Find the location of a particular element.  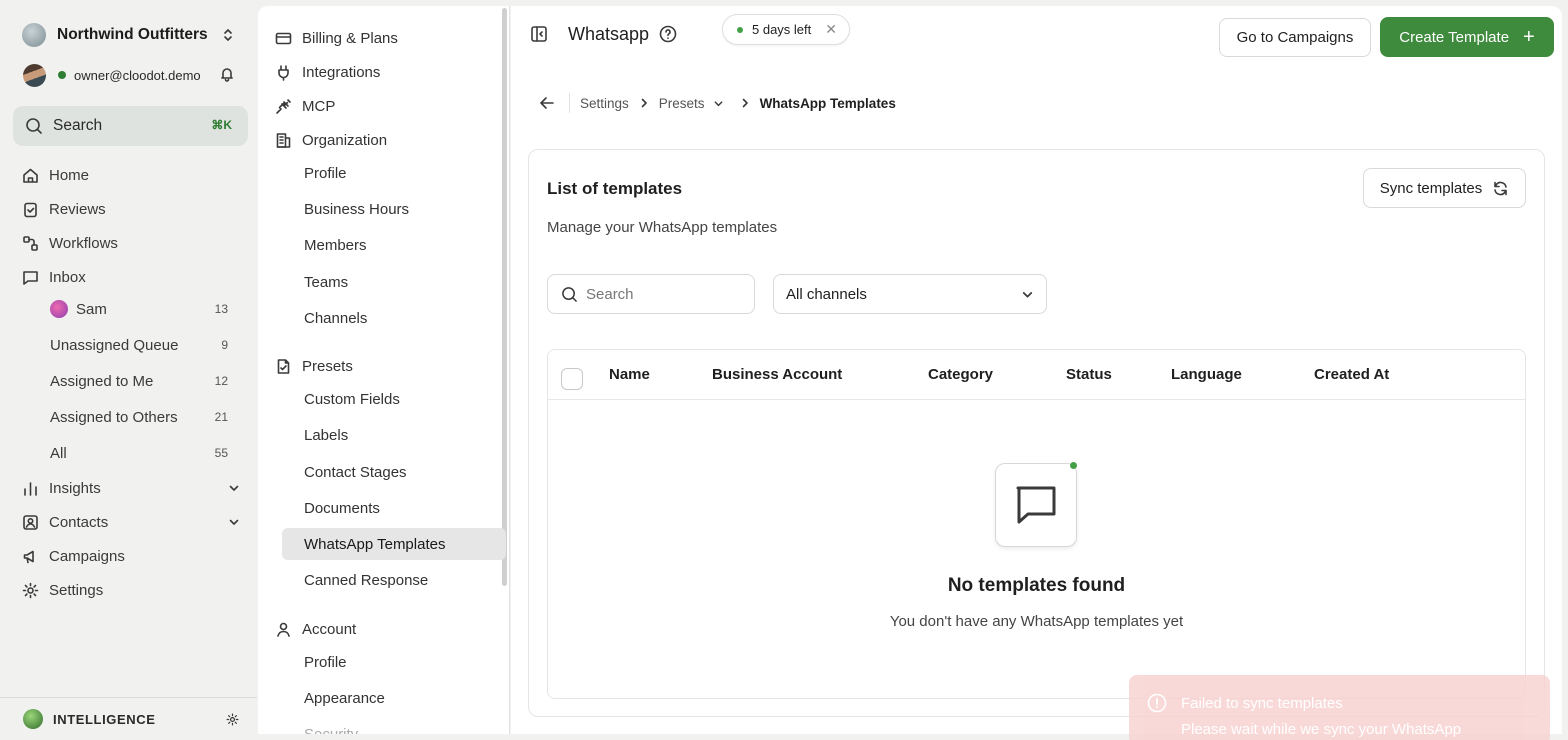

settings-item-whatsapp-templates: WhatsApp Templates is located at coordinates (394, 544).